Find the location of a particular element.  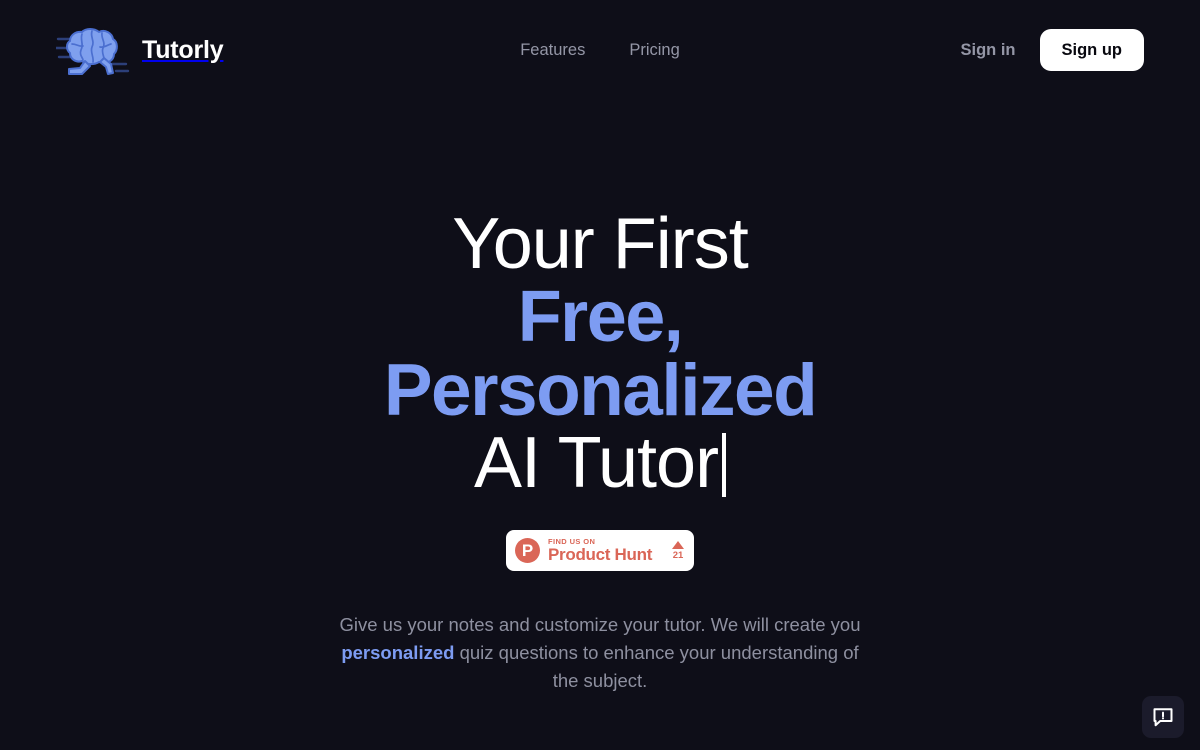

auth-actions: Sign in Sign up is located at coordinates (1052, 50).